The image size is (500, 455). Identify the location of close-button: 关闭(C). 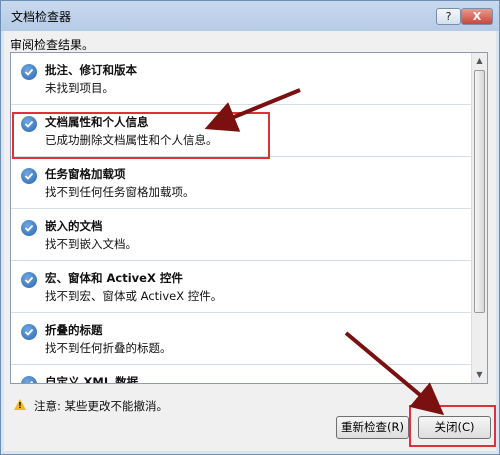
(454, 427).